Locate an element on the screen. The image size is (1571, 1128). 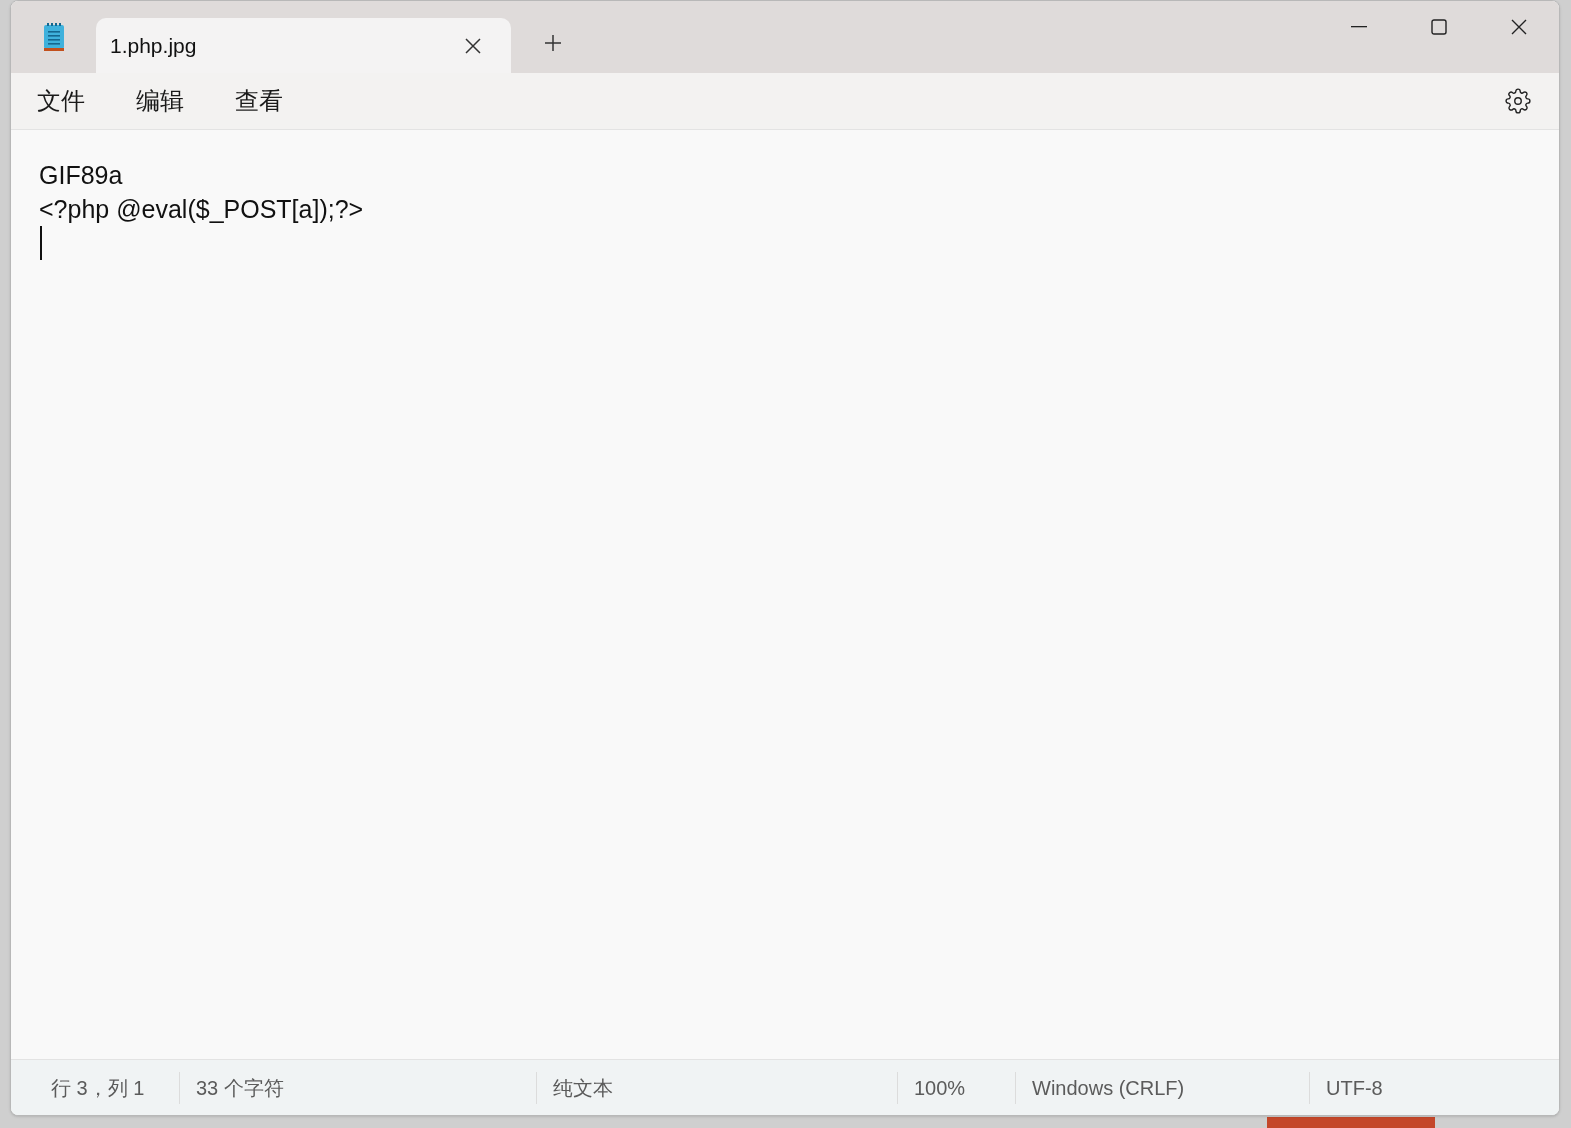
text-line: GIF89a is located at coordinates (81, 175).